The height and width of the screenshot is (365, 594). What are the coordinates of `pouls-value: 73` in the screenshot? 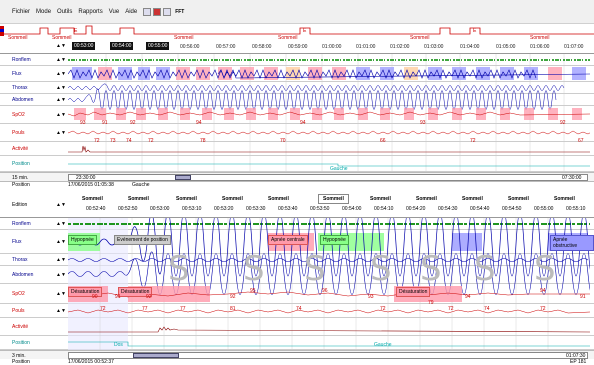 It's located at (113, 141).